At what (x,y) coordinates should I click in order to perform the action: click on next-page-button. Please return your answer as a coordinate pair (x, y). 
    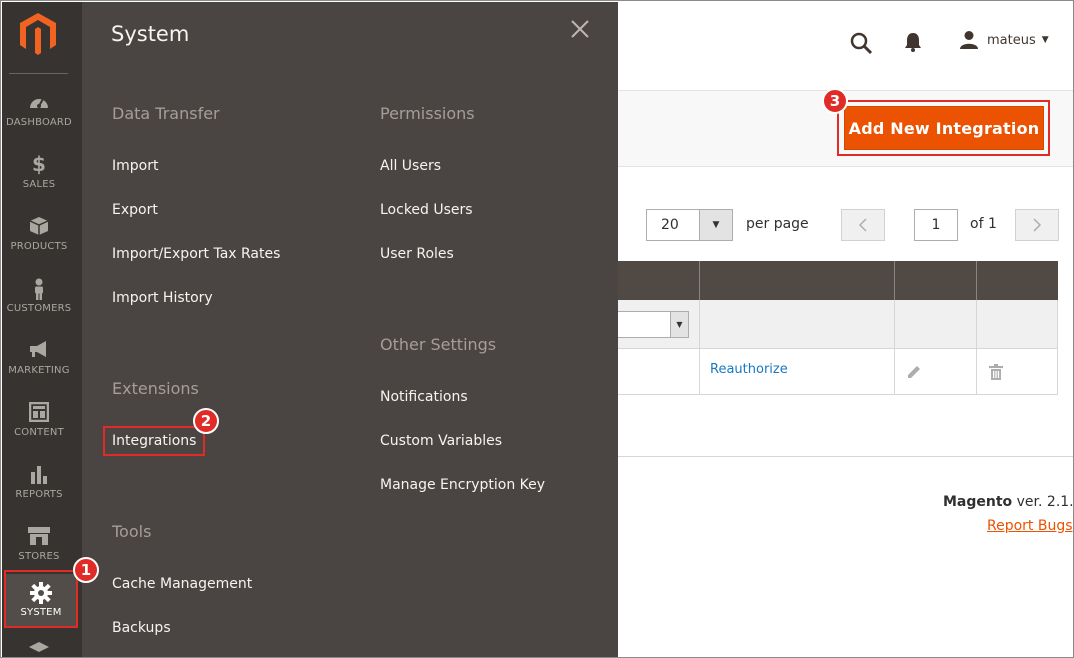
    Looking at the image, I should click on (1037, 225).